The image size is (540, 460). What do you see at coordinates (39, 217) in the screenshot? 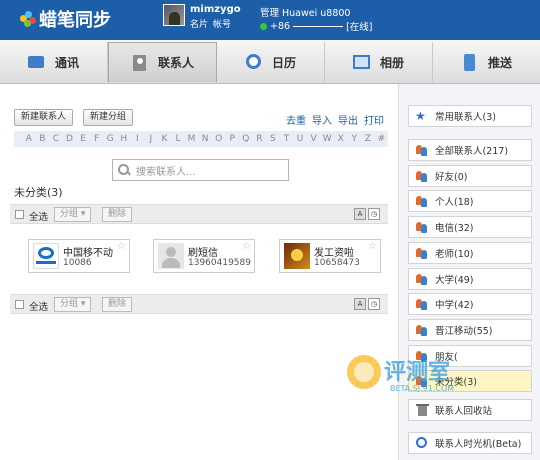
I see `select-all-label: 全选` at bounding box center [39, 217].